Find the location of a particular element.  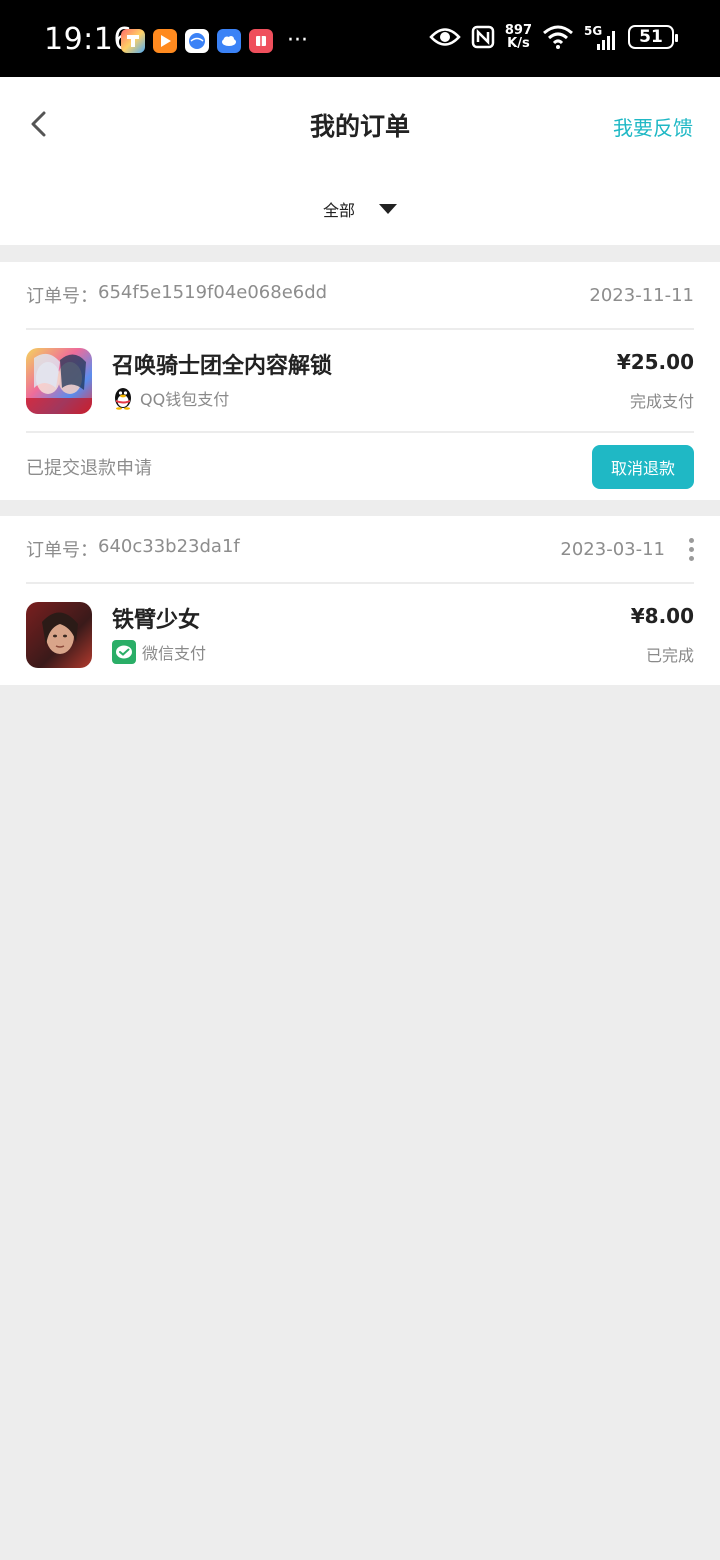

app-notification-icon is located at coordinates (133, 41).